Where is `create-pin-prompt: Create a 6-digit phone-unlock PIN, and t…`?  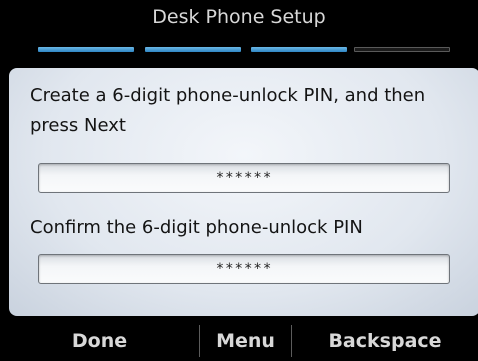 create-pin-prompt: Create a 6-digit phone-unlock PIN, and t… is located at coordinates (228, 110).